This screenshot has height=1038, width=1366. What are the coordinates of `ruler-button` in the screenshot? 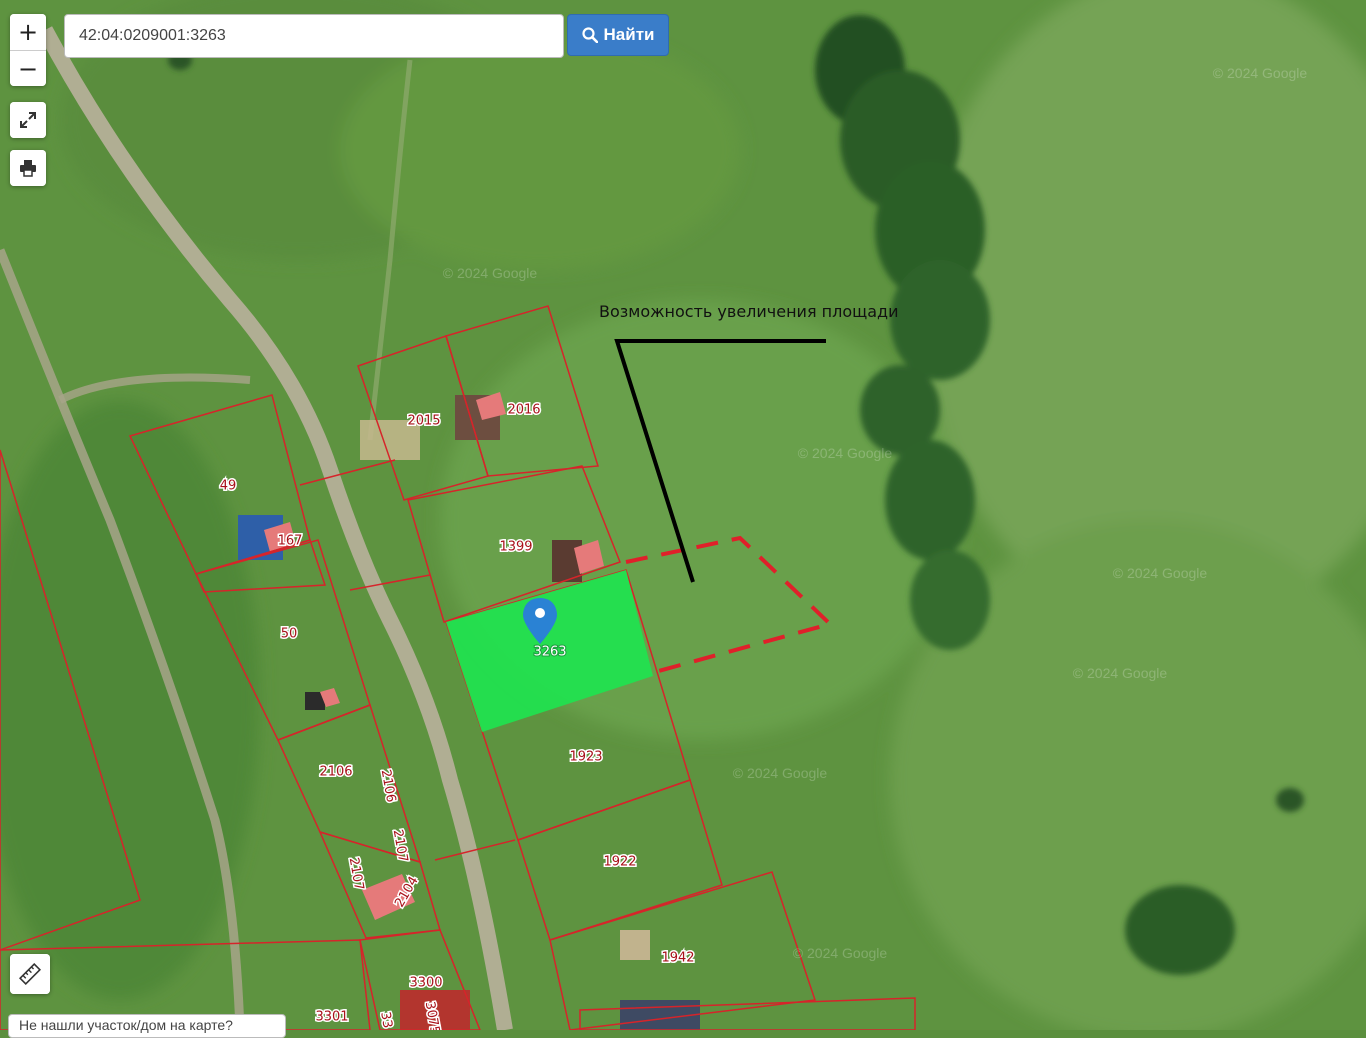 It's located at (30, 974).